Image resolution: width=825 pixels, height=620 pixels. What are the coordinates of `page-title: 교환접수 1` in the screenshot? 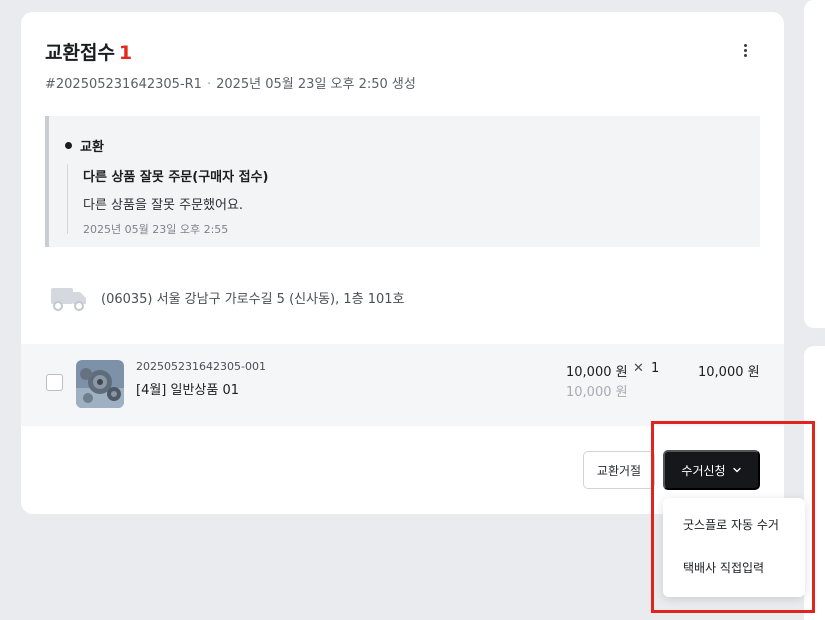 It's located at (88, 51).